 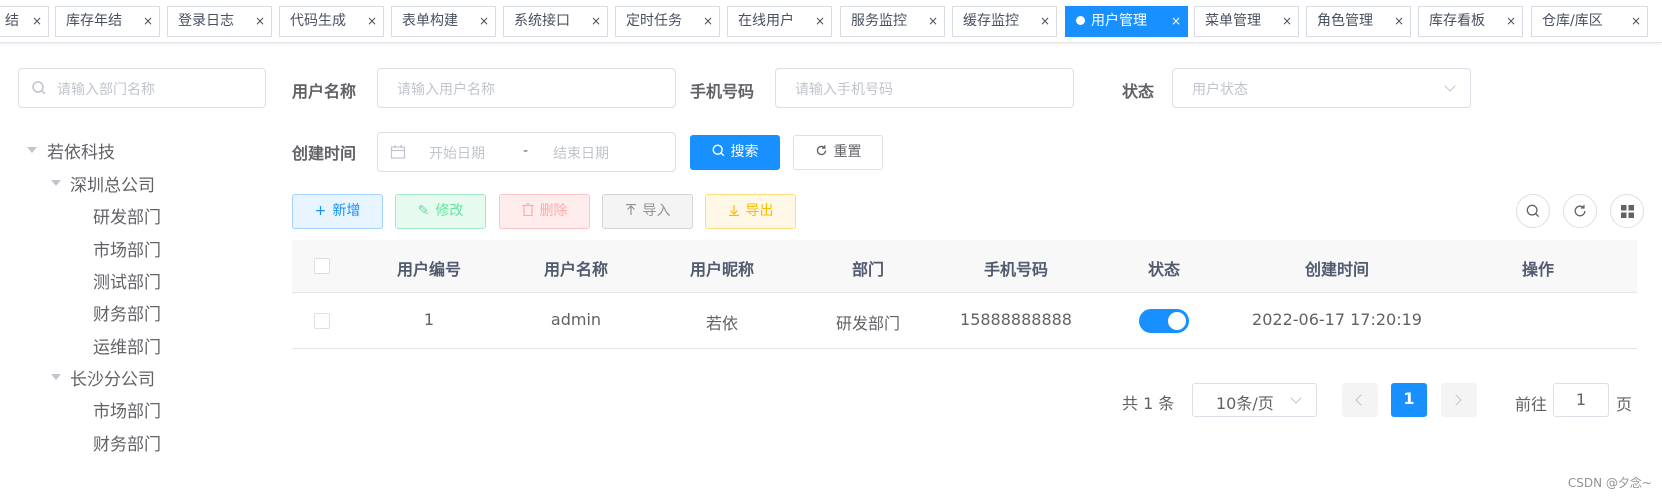 I want to click on columns-button, so click(x=1627, y=211).